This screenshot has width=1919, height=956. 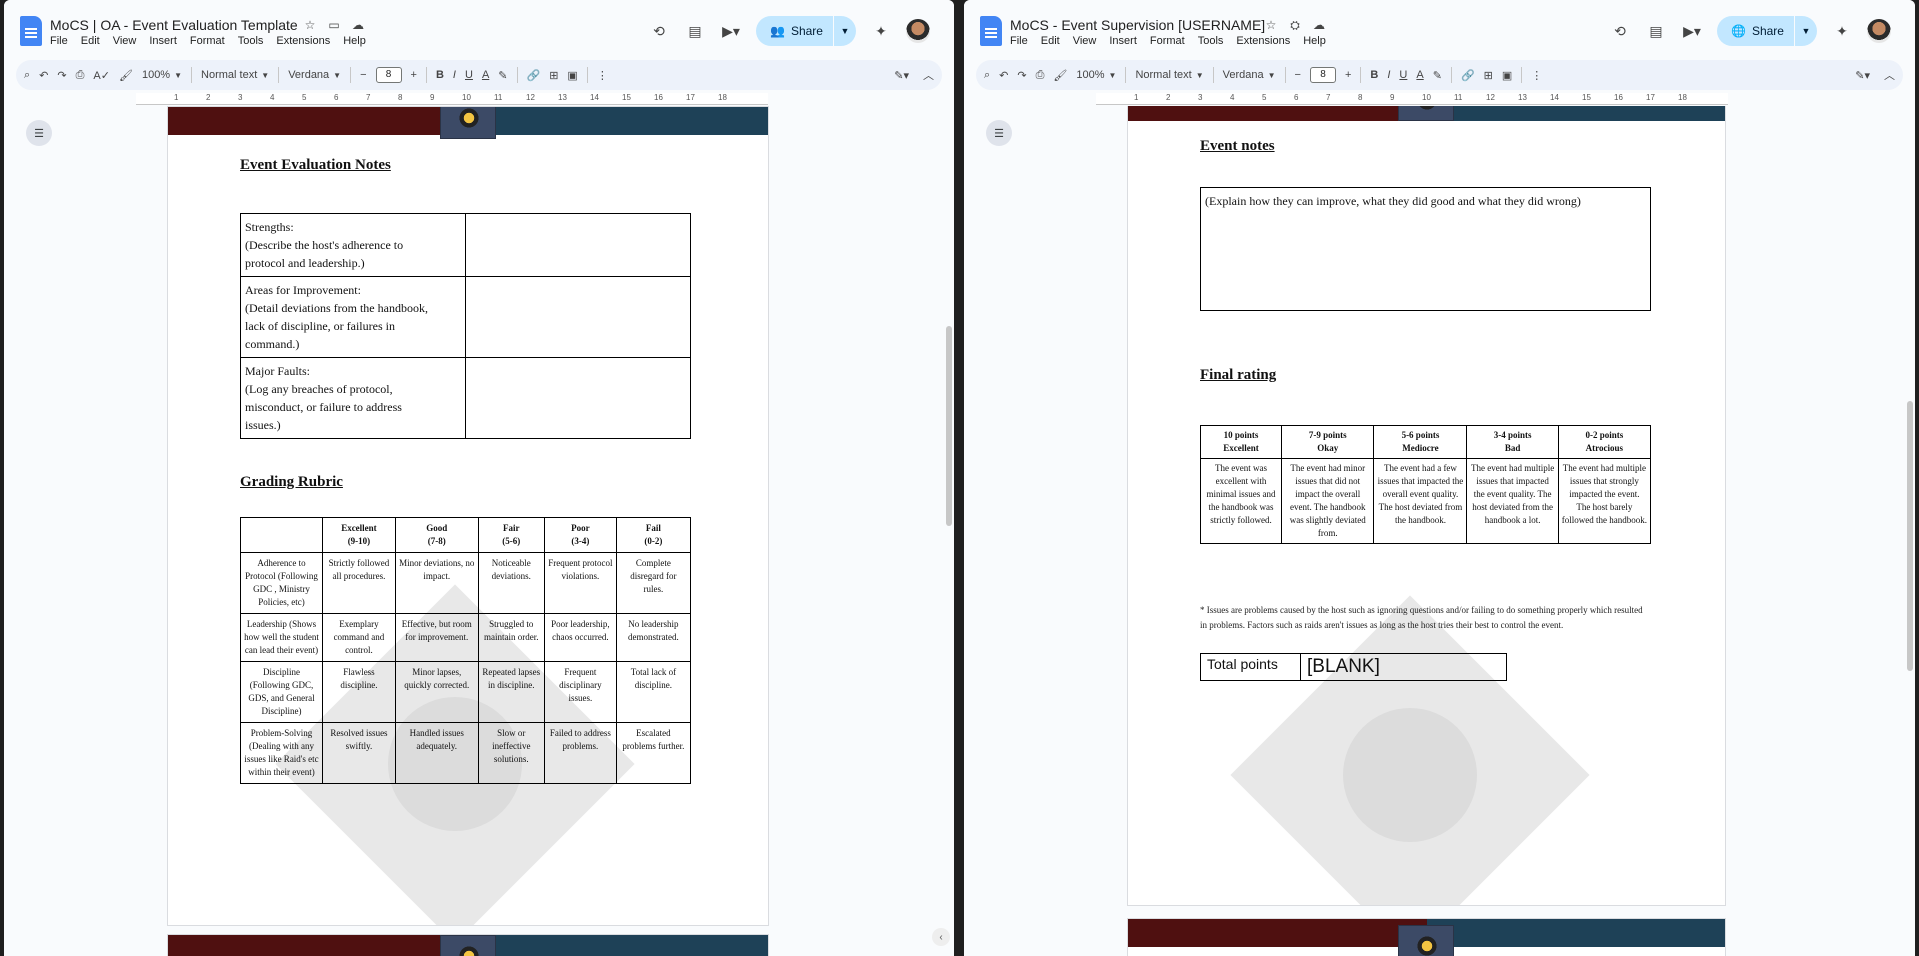 What do you see at coordinates (1137, 25) in the screenshot?
I see `document-title: MoCS - Event Supervision [USERNAME]` at bounding box center [1137, 25].